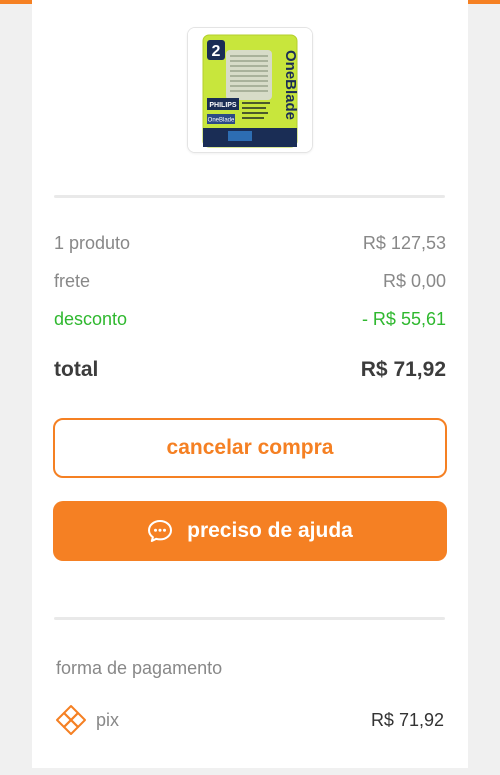  What do you see at coordinates (403, 369) in the screenshot?
I see `total-value: R$ 71,92` at bounding box center [403, 369].